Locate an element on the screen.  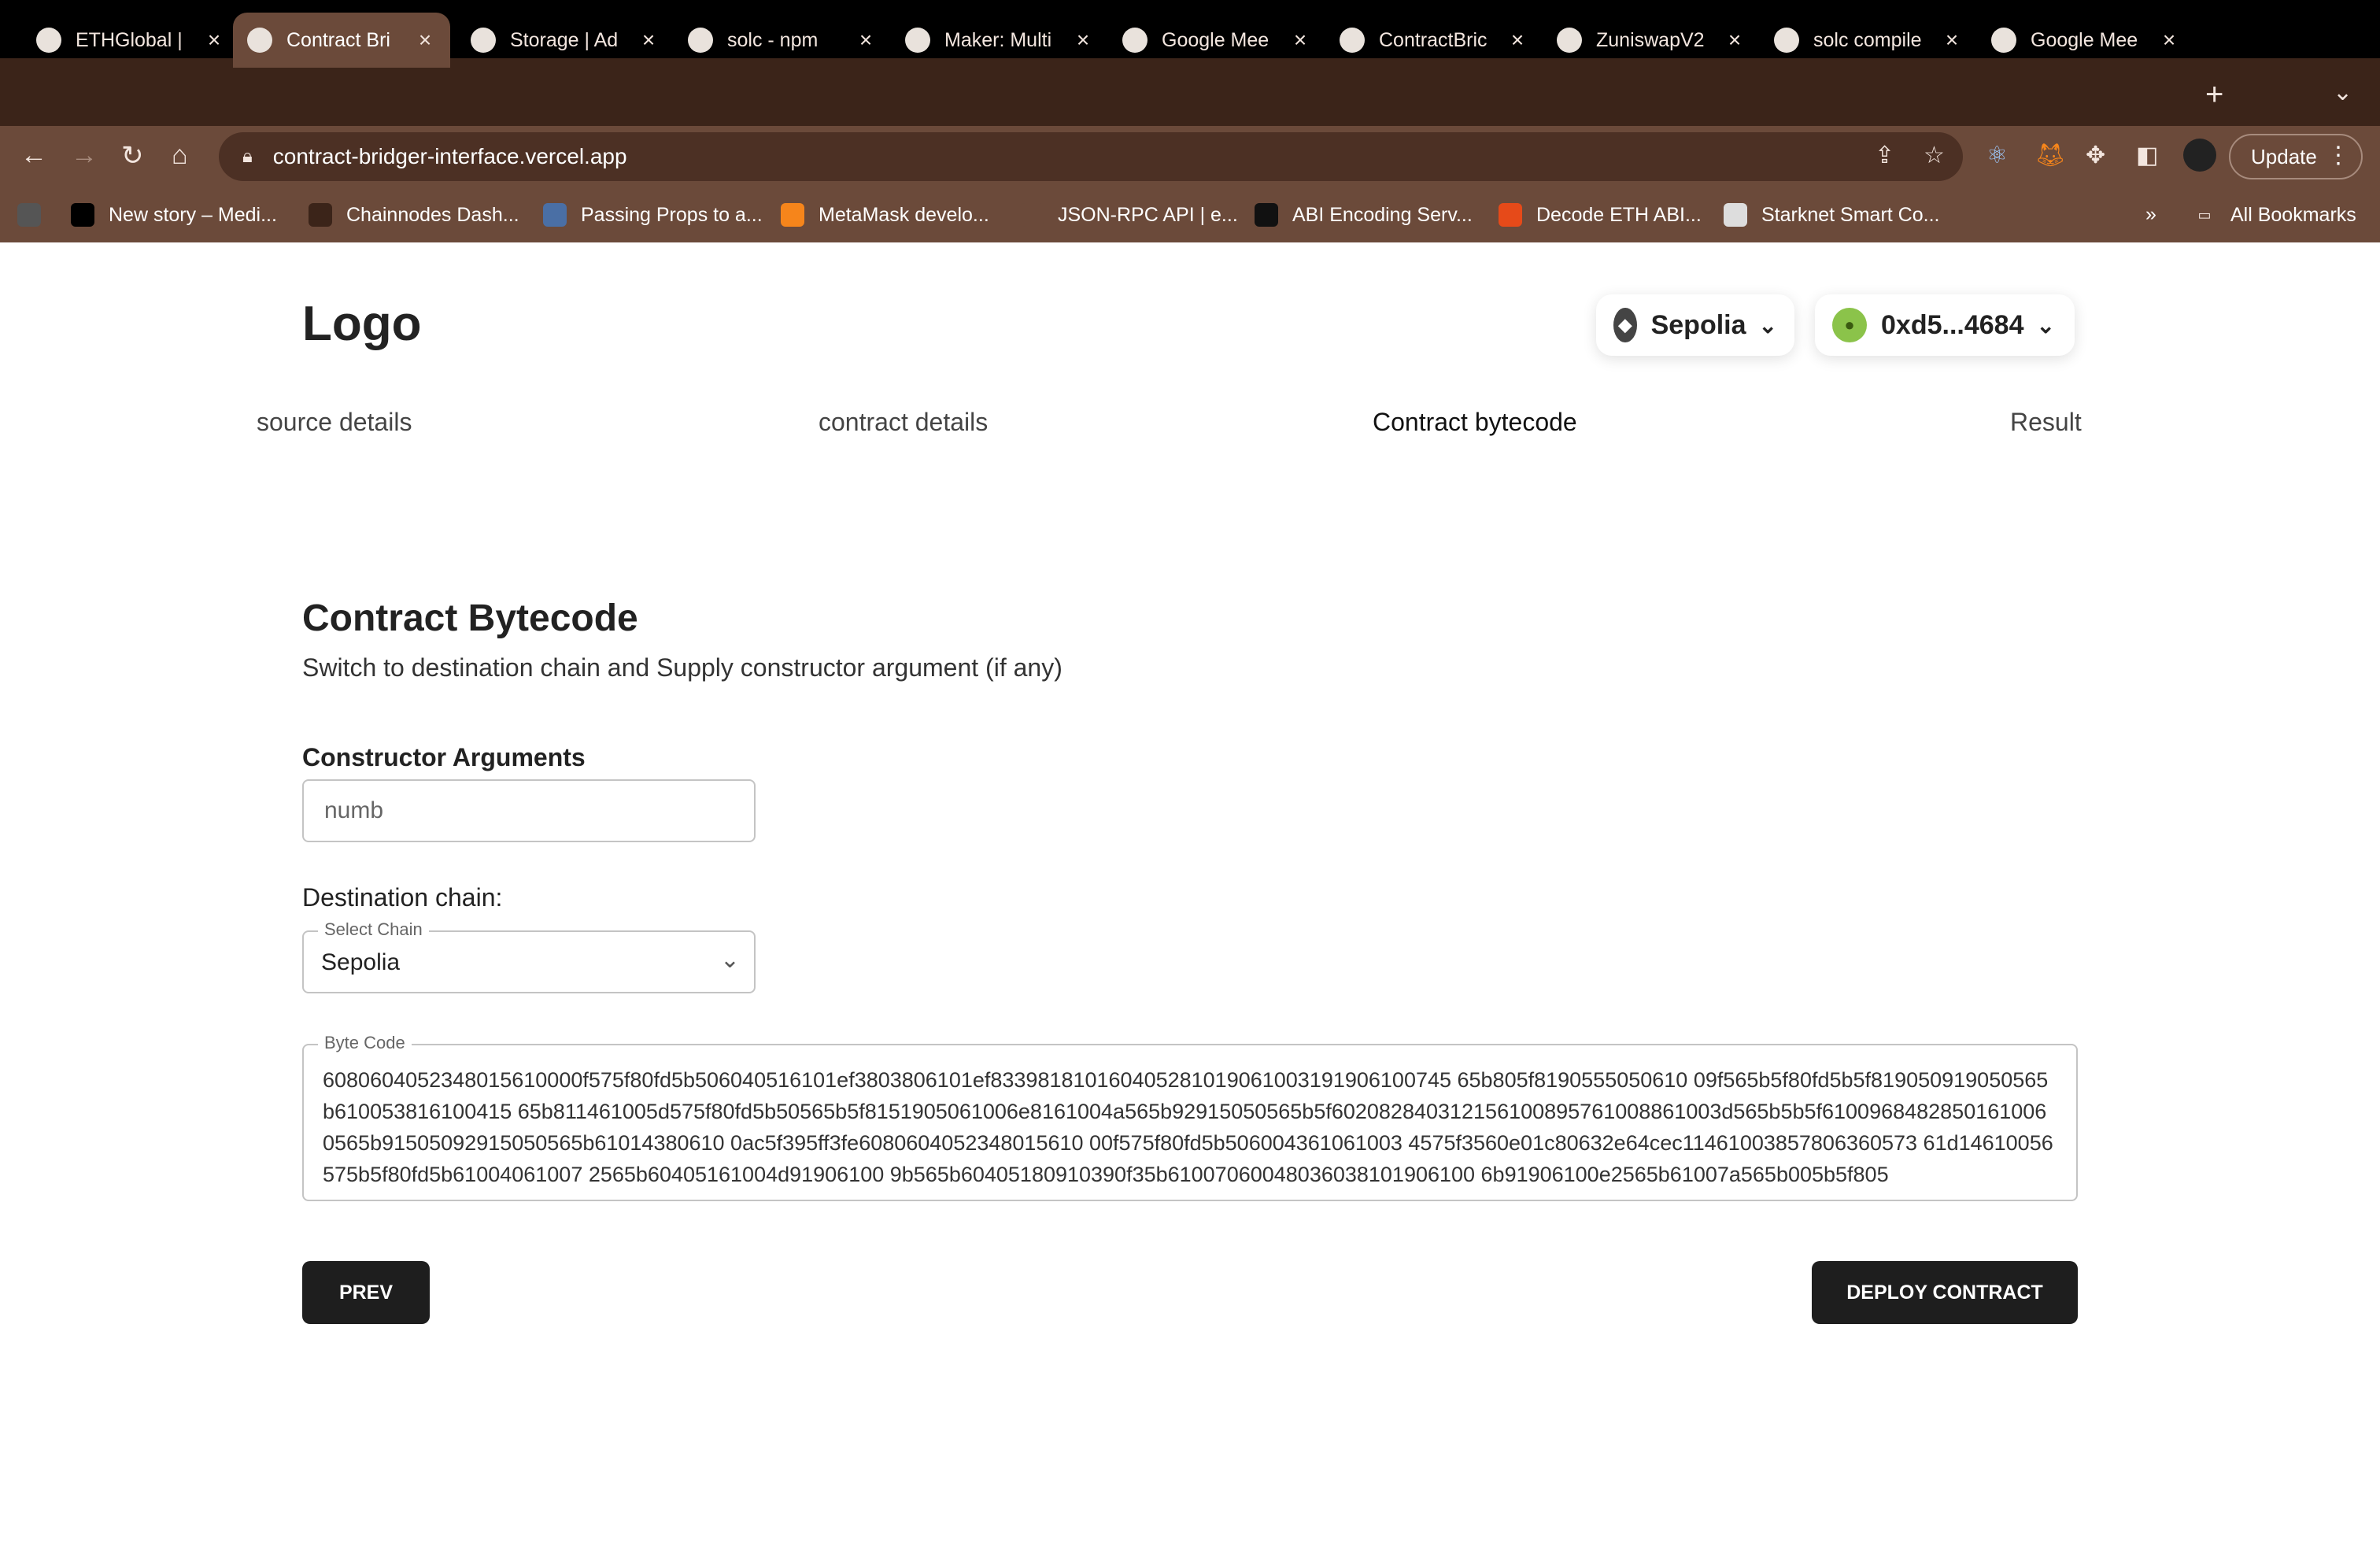
step-contract-bytecode: Contract bytecode is located at coordinates (1475, 422).